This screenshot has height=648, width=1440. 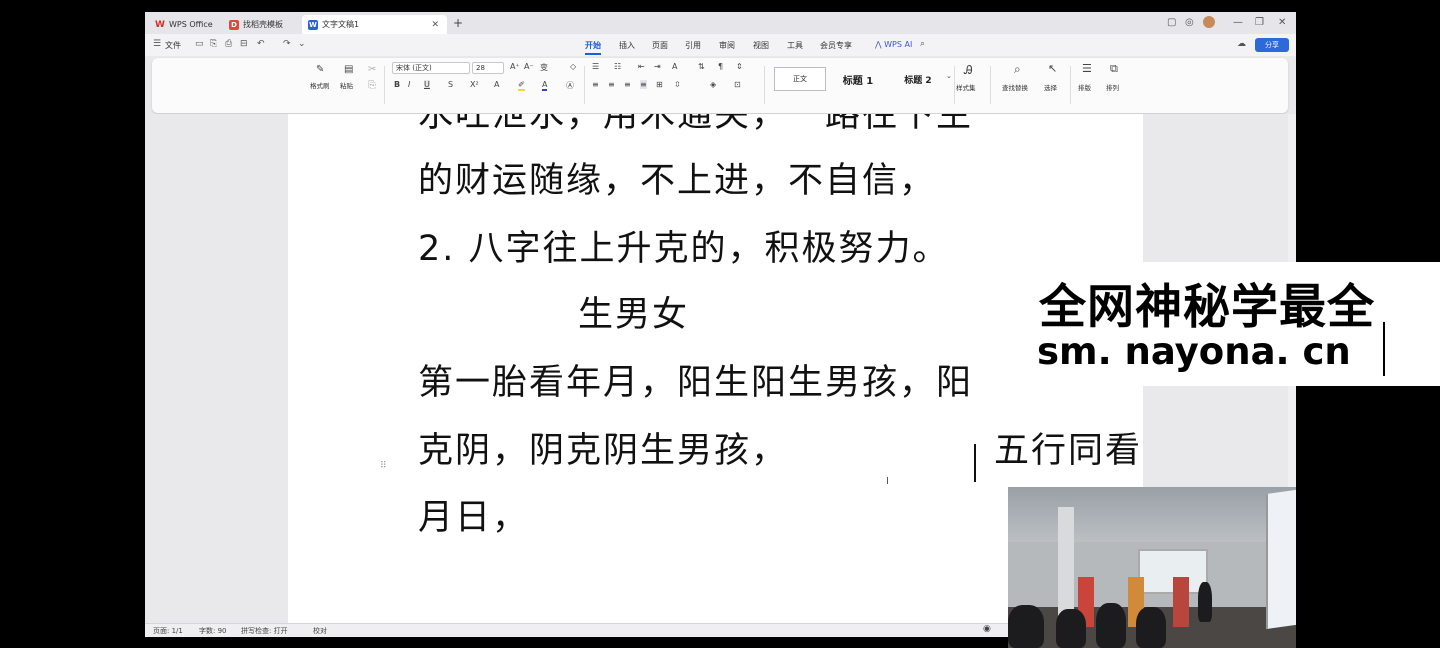 I want to click on borders-icon: ⊡, so click(x=737, y=84).